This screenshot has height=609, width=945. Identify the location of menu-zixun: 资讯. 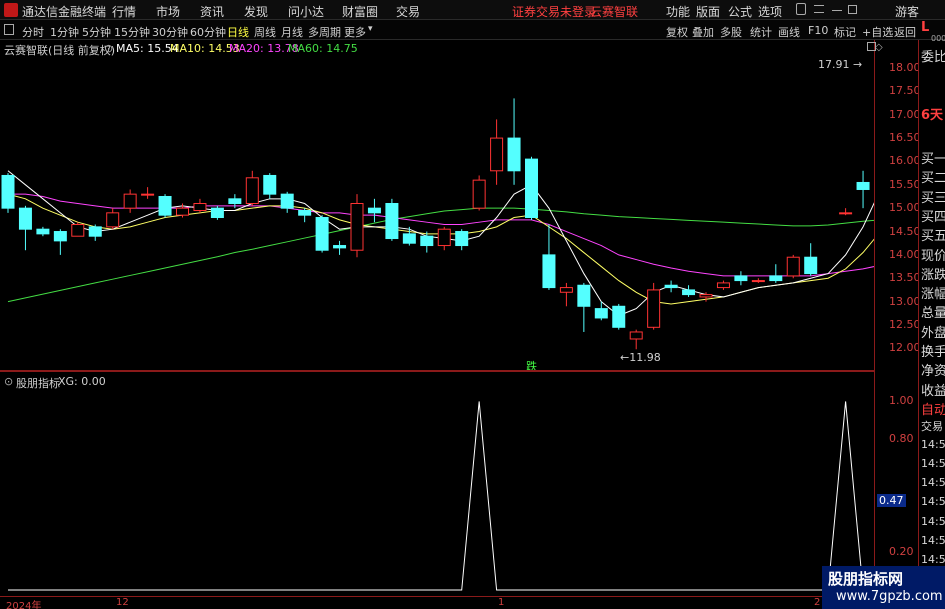
(212, 11).